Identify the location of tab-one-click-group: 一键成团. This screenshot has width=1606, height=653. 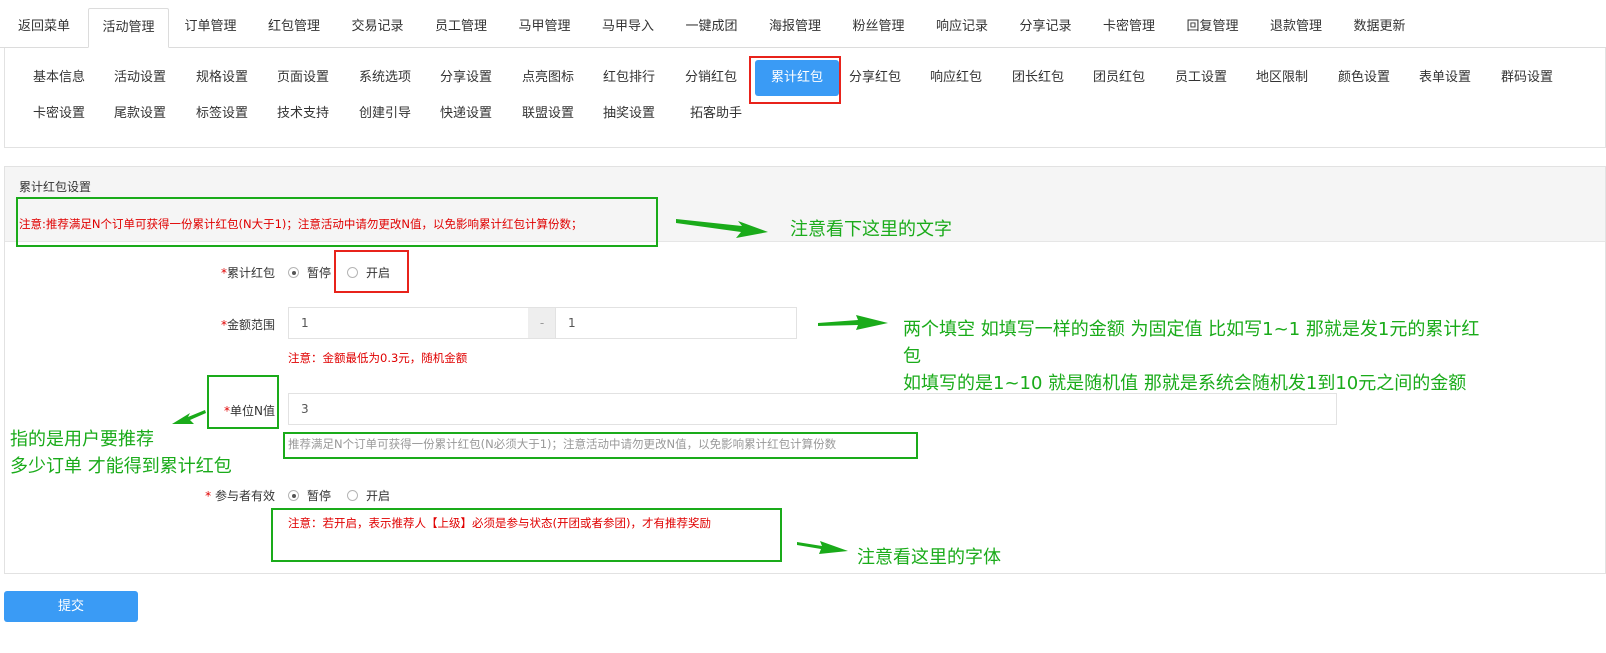
(711, 28).